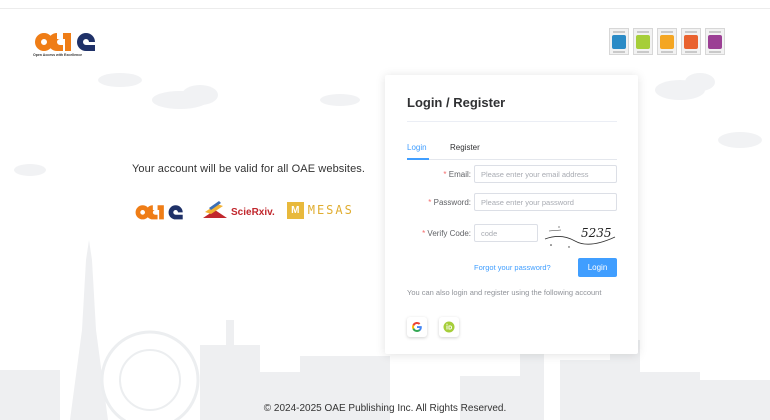 This screenshot has height=420, width=770. I want to click on partner-logos: ScieRxiv. M MESAS, so click(244, 210).